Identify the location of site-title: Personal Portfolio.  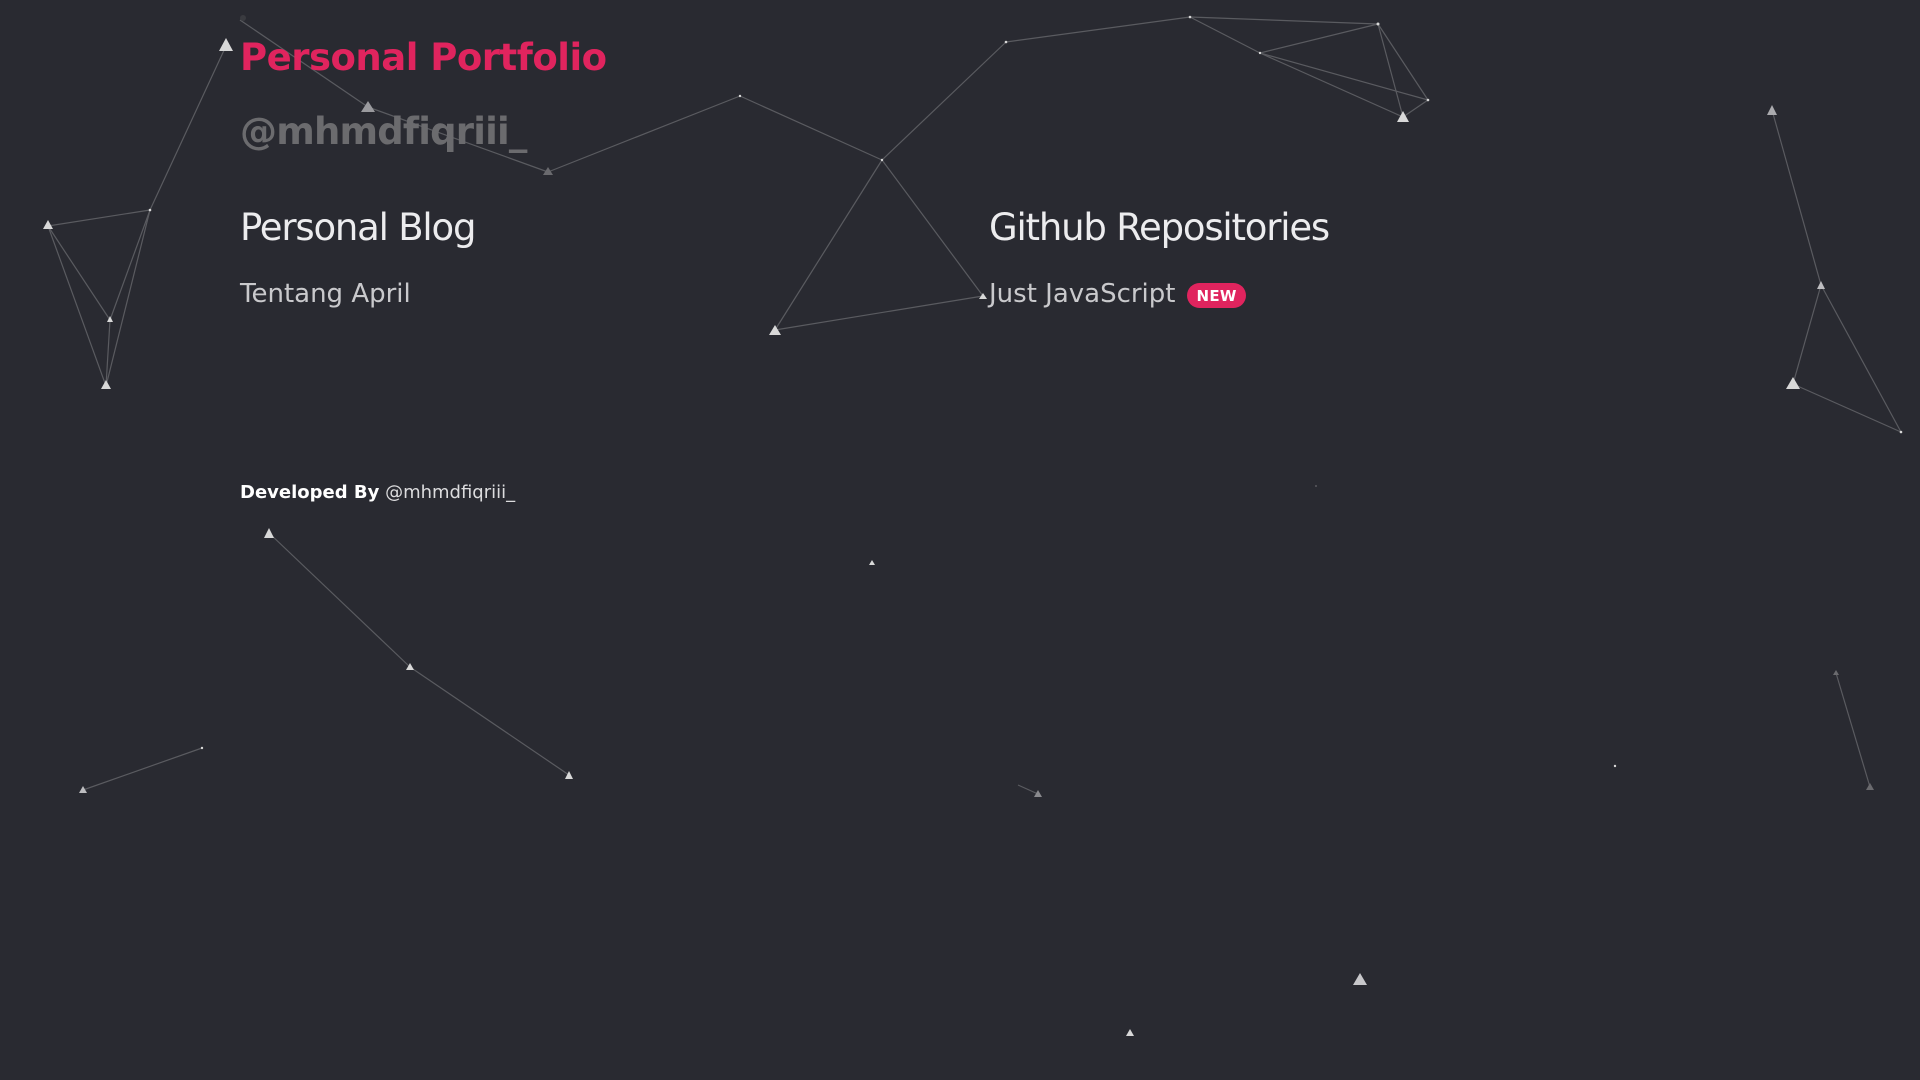
(960, 58).